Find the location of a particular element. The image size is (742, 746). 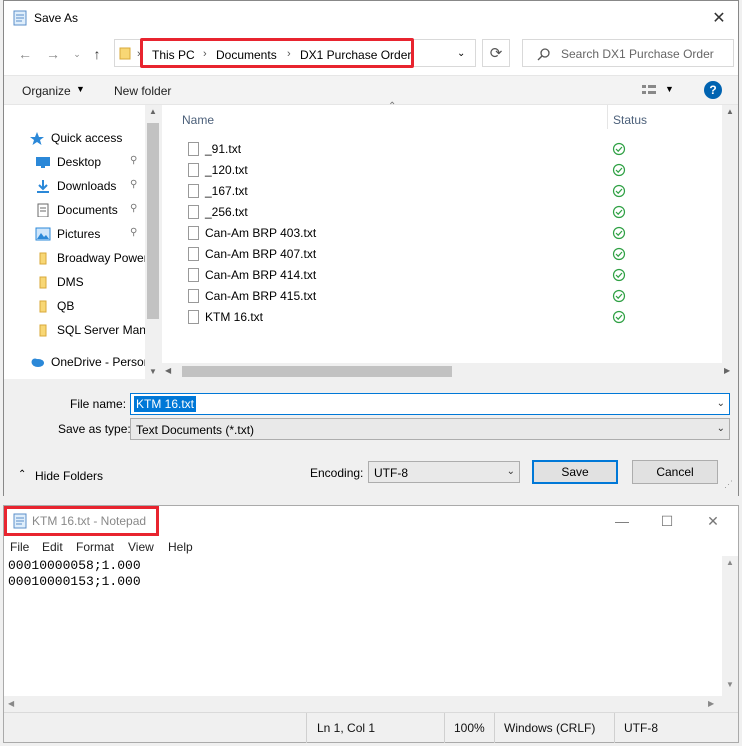

encoding-select: UTF-8 ⌄ is located at coordinates (444, 472).